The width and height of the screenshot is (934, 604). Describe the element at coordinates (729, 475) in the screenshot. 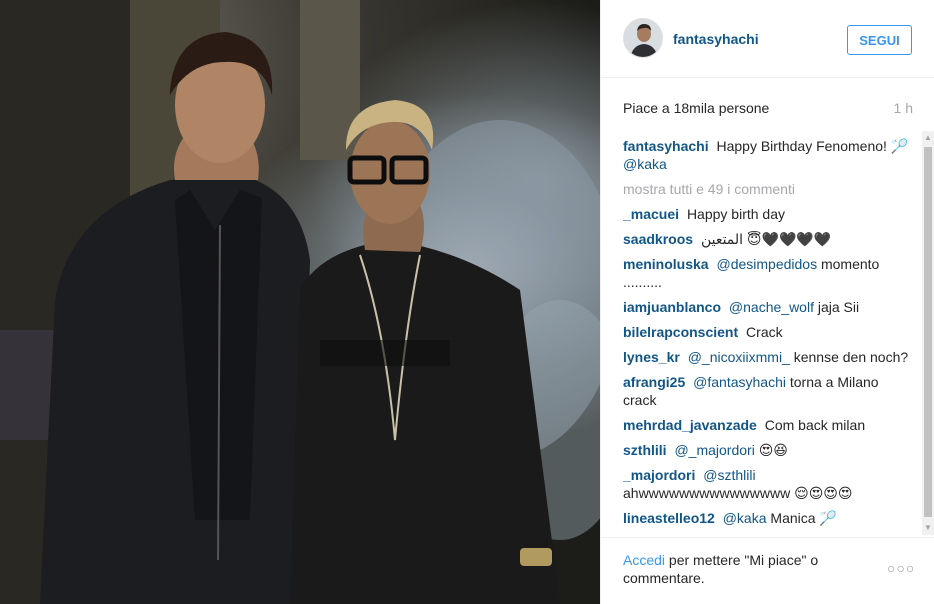

I see `comment-mention: @szthlili` at that location.